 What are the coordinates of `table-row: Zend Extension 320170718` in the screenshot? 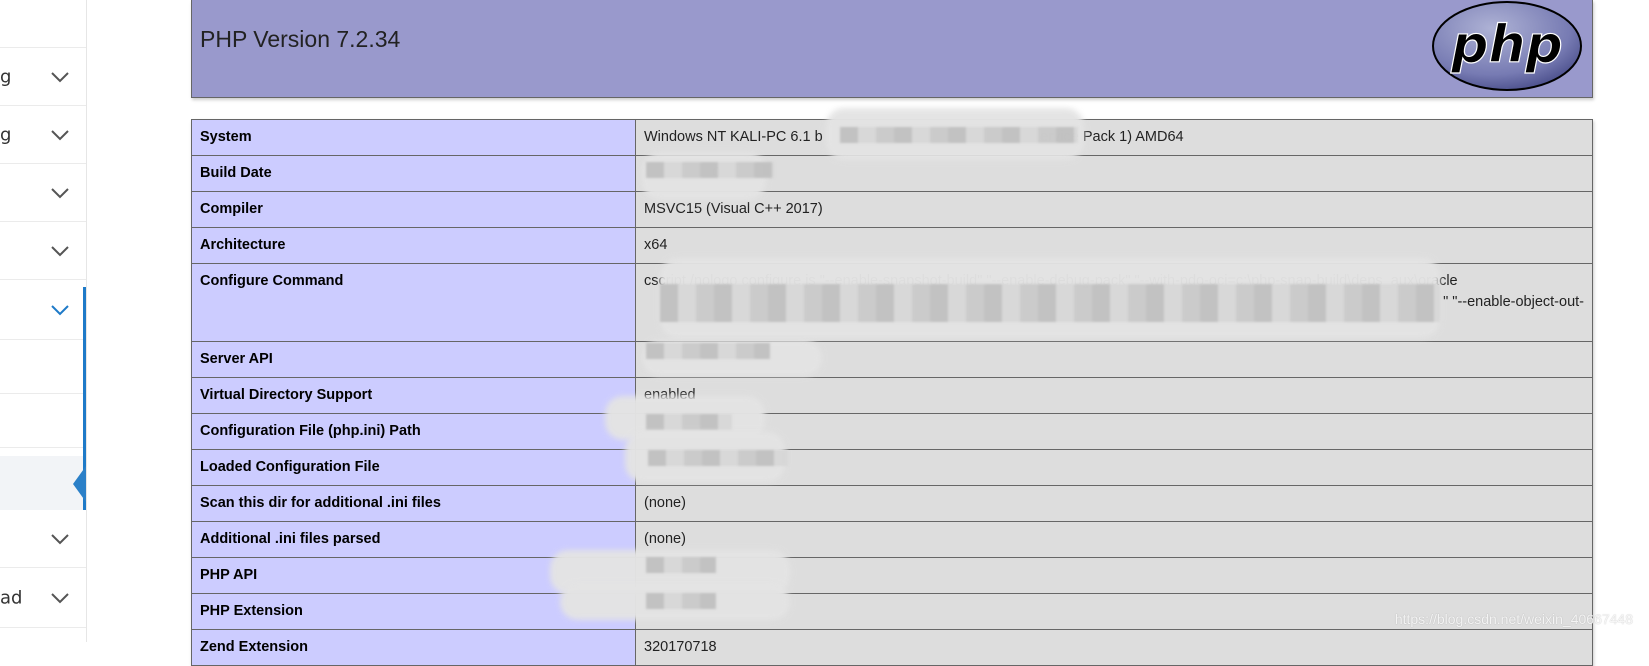 It's located at (892, 647).